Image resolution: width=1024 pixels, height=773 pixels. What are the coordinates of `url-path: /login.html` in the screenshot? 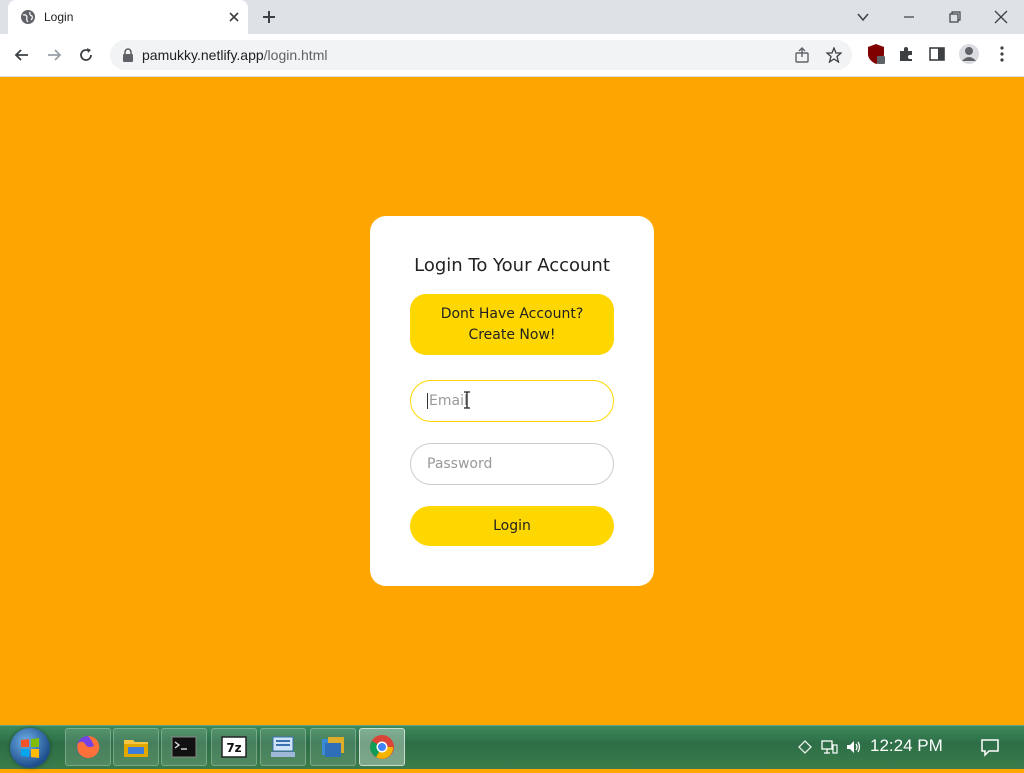 It's located at (295, 55).